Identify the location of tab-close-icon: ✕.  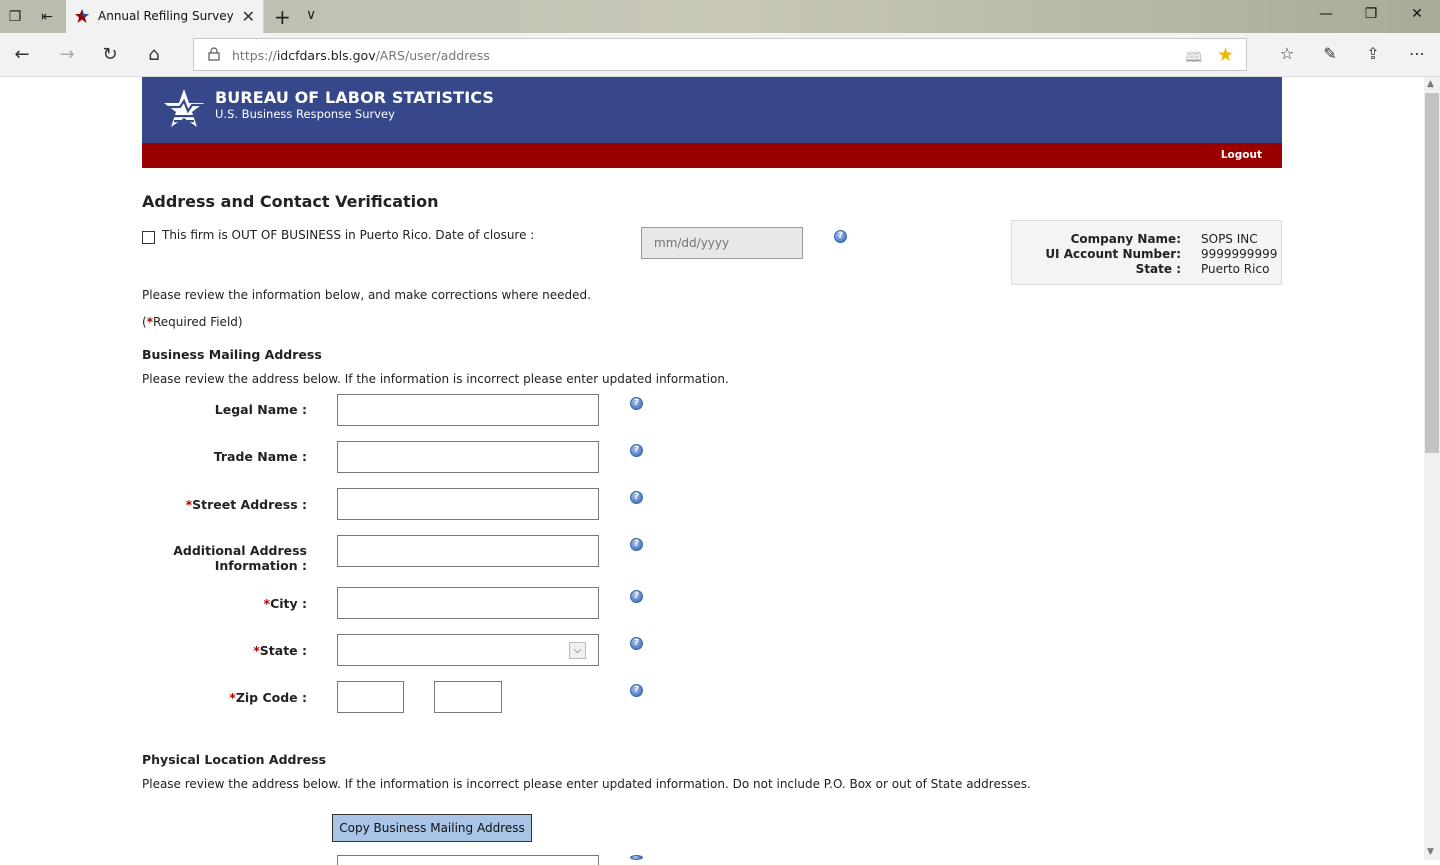
(248, 16).